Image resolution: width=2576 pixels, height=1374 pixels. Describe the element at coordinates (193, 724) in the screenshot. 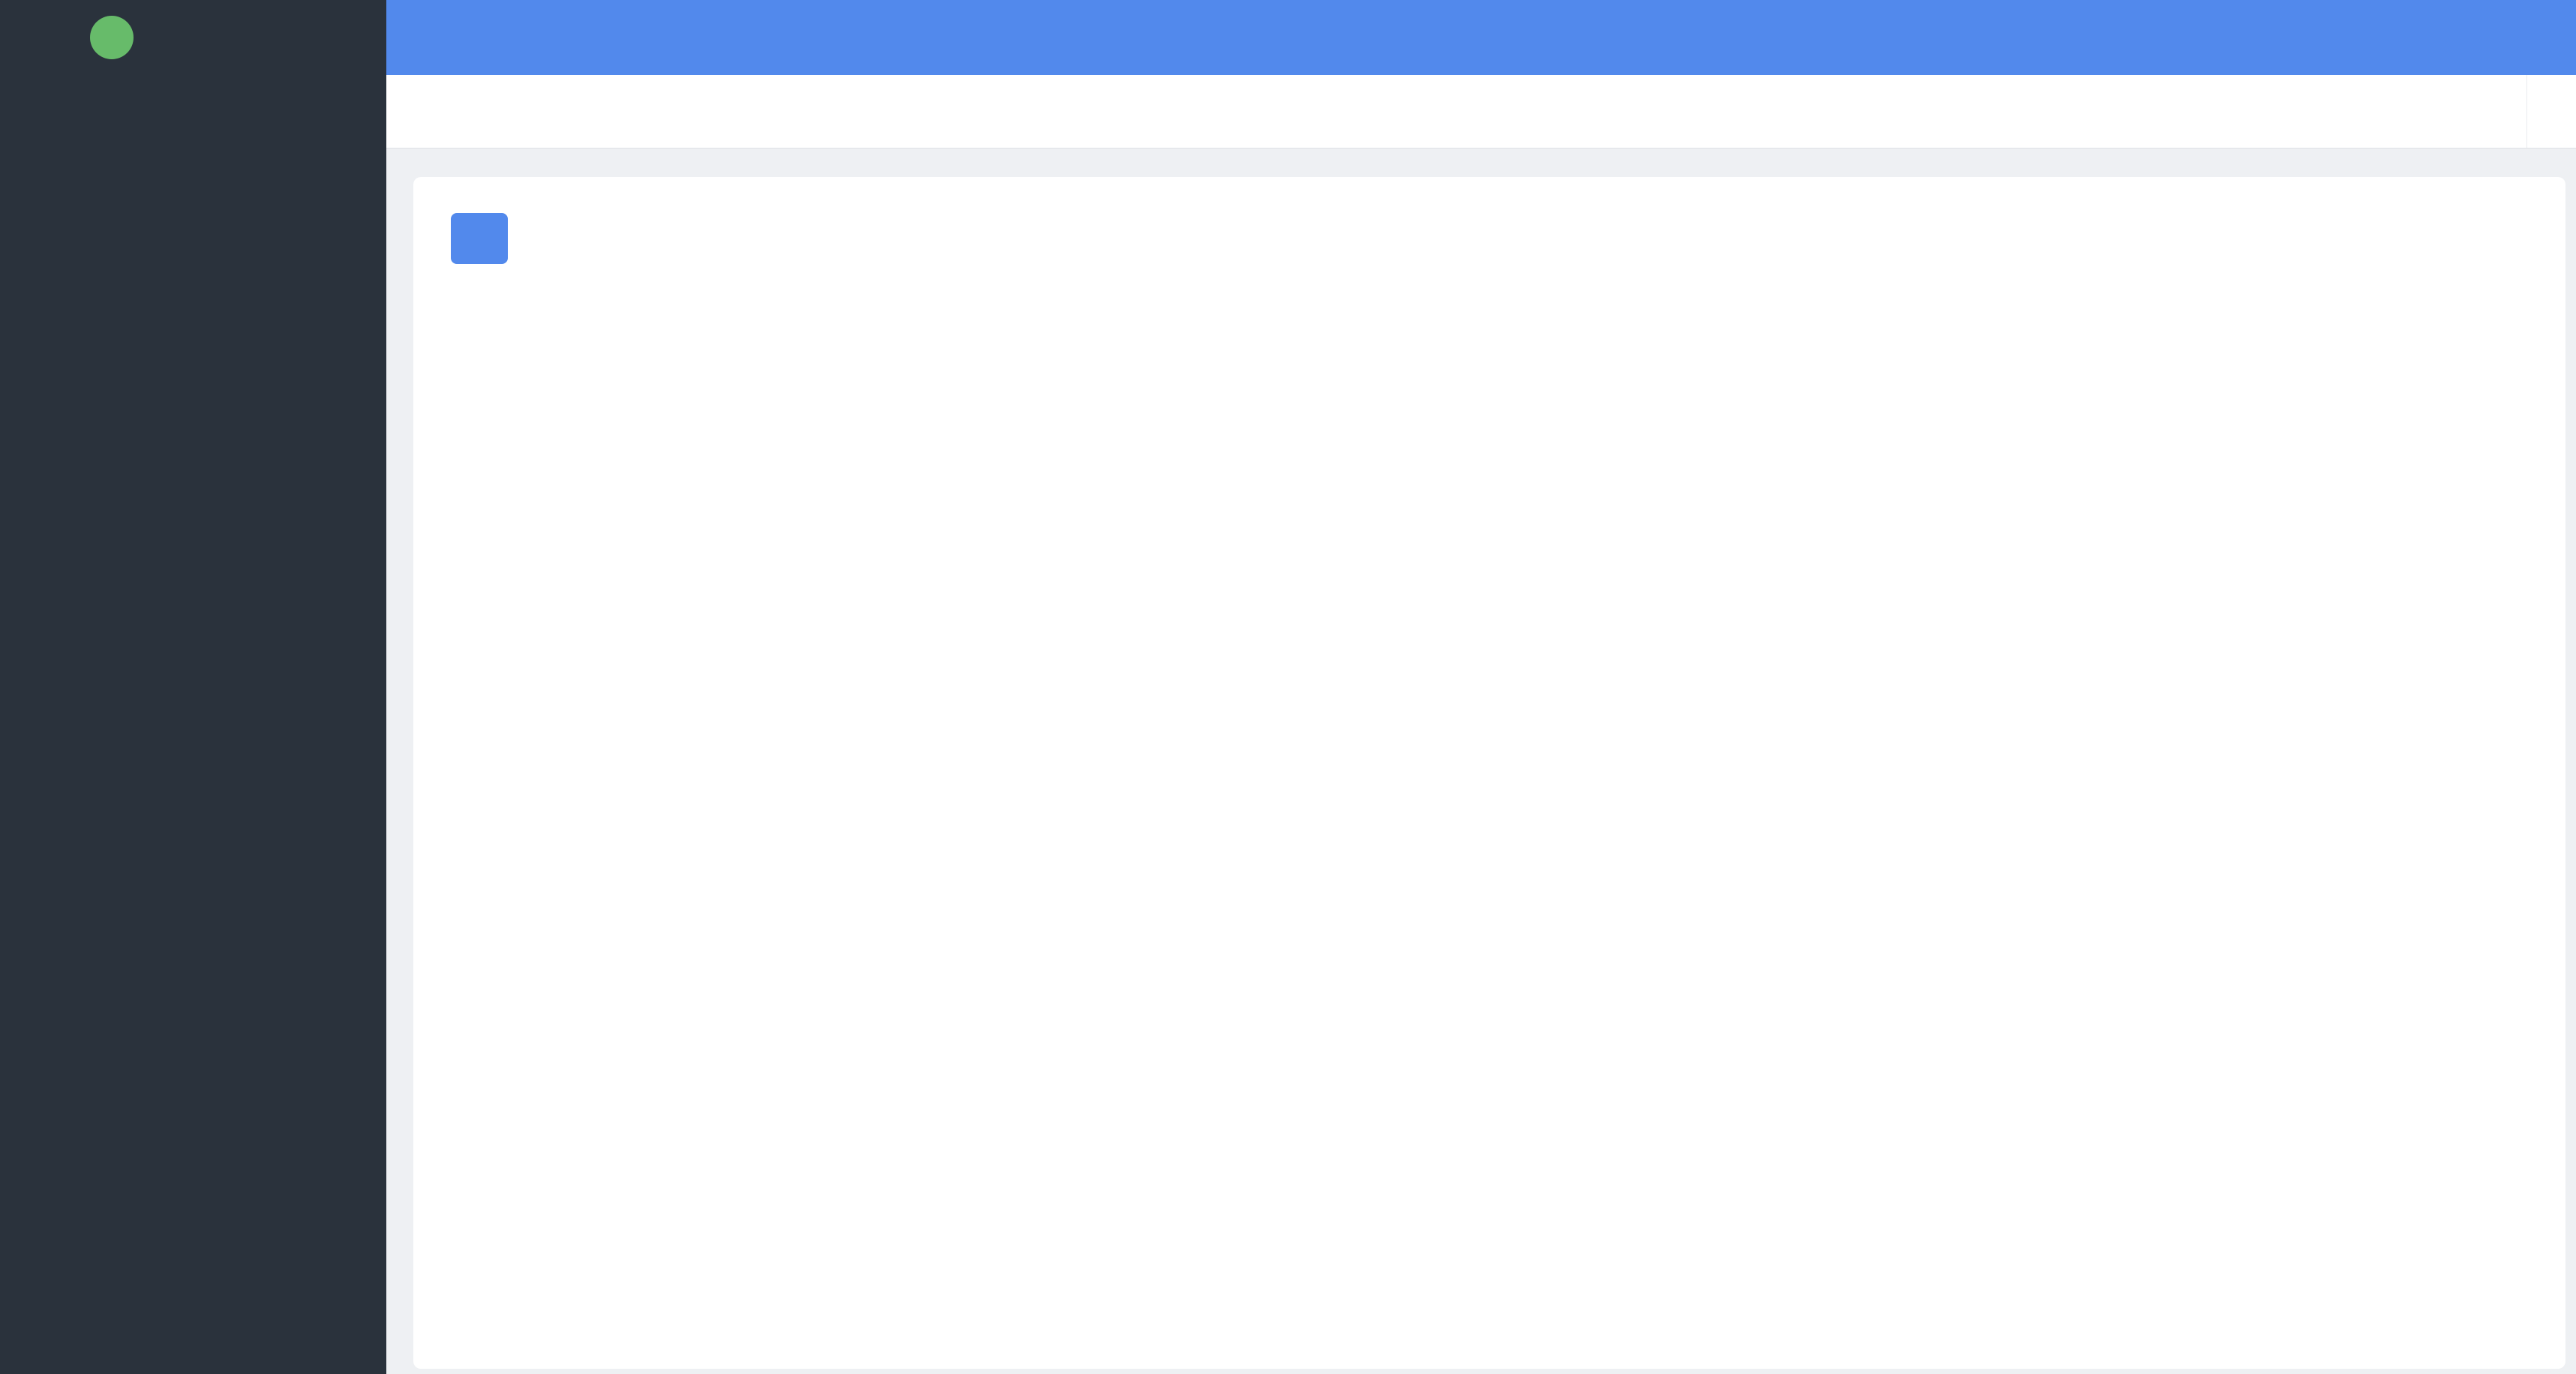

I see `sidebar-menu` at that location.